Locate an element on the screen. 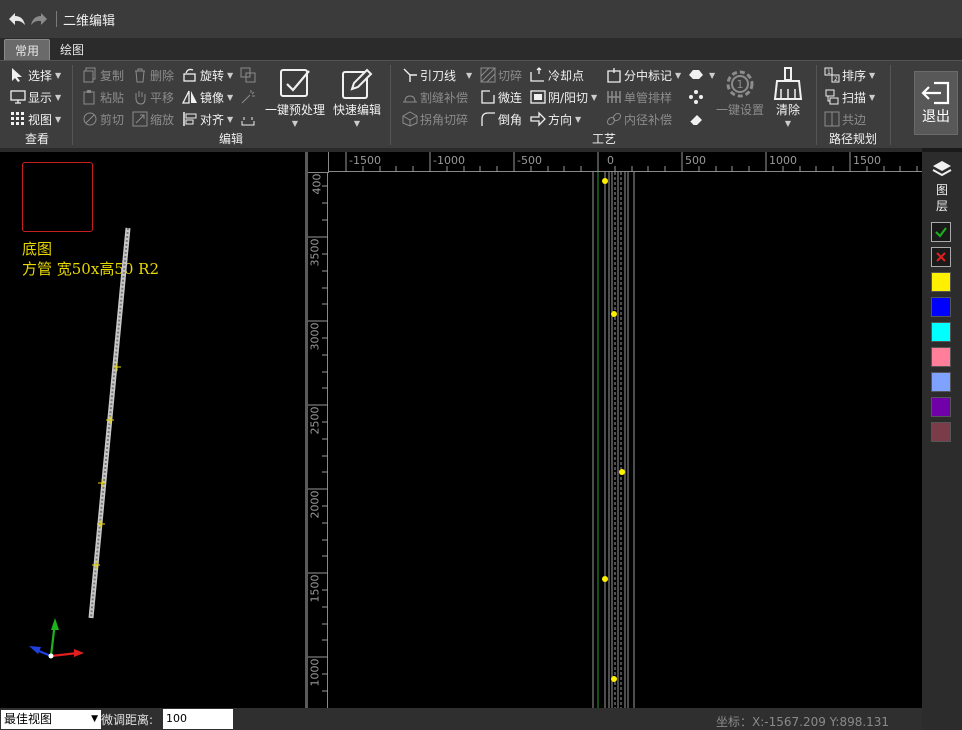 This screenshot has width=962, height=730. checkbox-icon is located at coordinates (295, 83).